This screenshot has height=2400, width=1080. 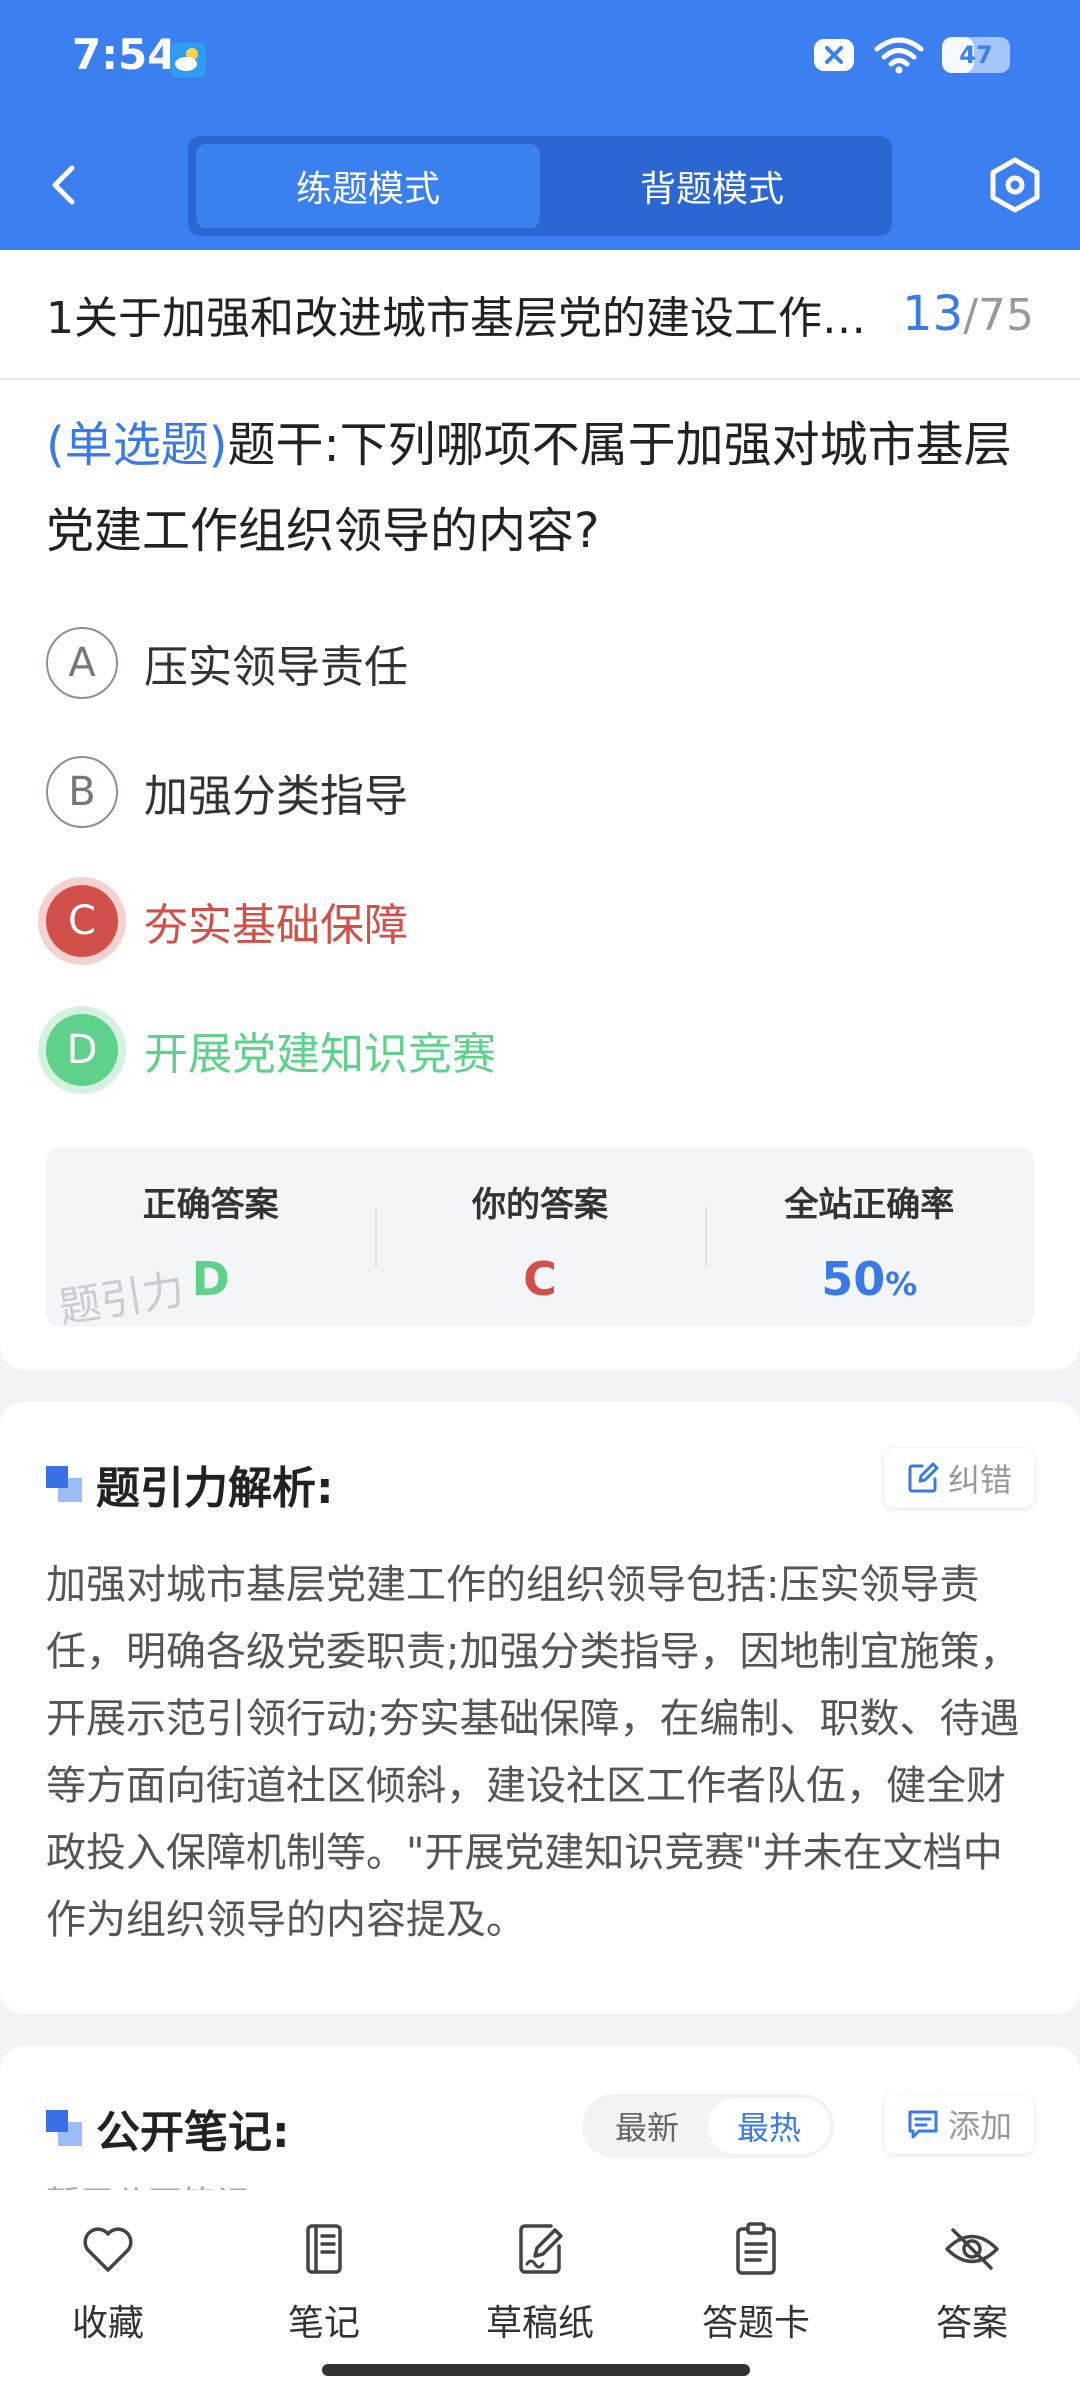 I want to click on option-text: 夯实基础保障, so click(x=276, y=925).